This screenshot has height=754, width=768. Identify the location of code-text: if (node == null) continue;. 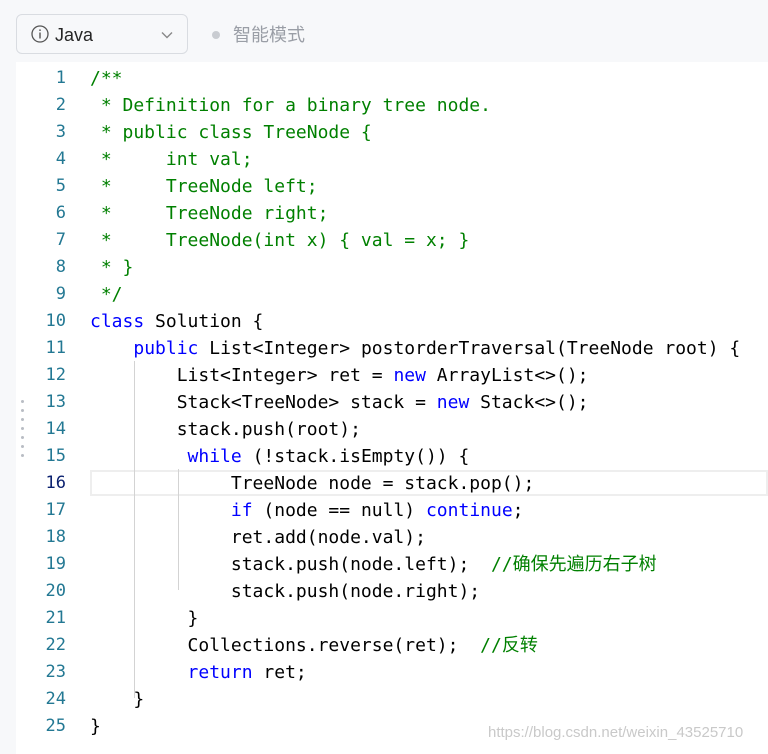
(377, 510).